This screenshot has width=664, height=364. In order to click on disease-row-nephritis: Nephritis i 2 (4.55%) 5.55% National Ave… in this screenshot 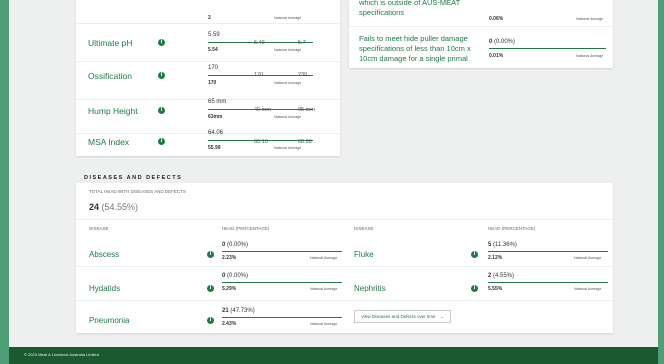, I will do `click(478, 287)`.